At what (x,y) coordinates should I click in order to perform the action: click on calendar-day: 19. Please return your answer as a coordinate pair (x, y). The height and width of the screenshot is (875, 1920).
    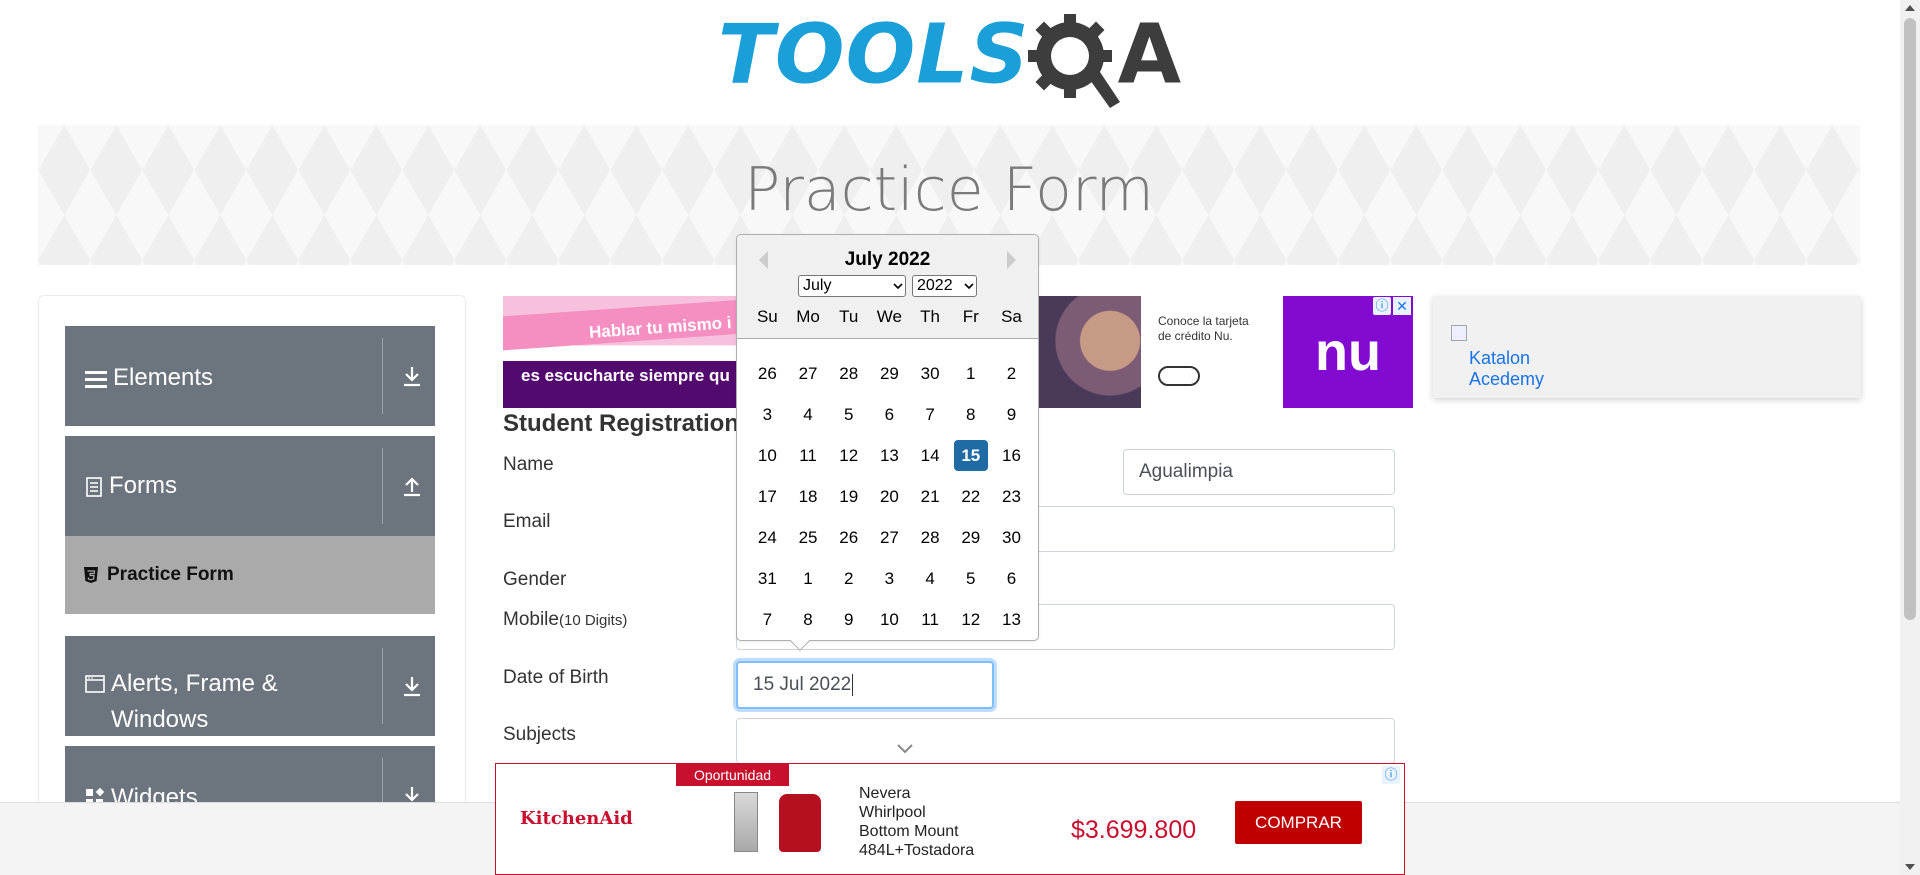
    Looking at the image, I should click on (848, 496).